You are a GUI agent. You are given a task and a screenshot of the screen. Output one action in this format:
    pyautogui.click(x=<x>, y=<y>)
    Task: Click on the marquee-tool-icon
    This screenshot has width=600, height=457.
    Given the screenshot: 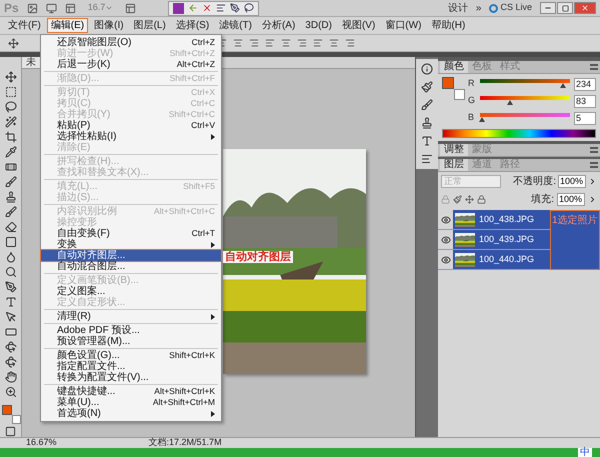 What is the action you would take?
    pyautogui.click(x=10, y=92)
    